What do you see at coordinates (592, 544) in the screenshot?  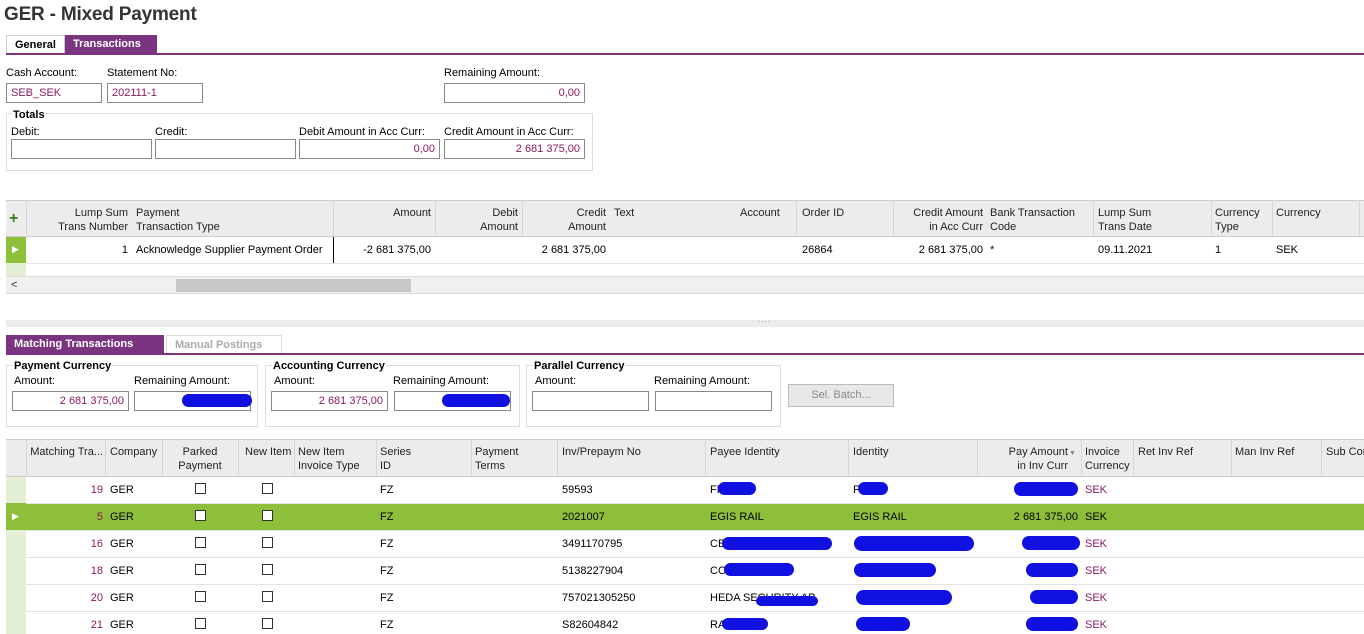 I see `cell-inv-no: 3491170795` at bounding box center [592, 544].